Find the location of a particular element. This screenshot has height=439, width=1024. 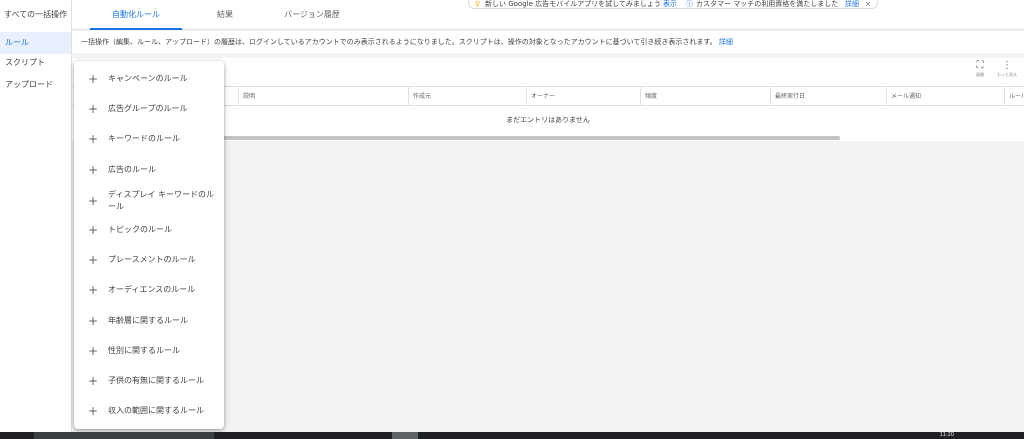

menu-item-audience-rule: + オーディエンスのルール is located at coordinates (149, 290).